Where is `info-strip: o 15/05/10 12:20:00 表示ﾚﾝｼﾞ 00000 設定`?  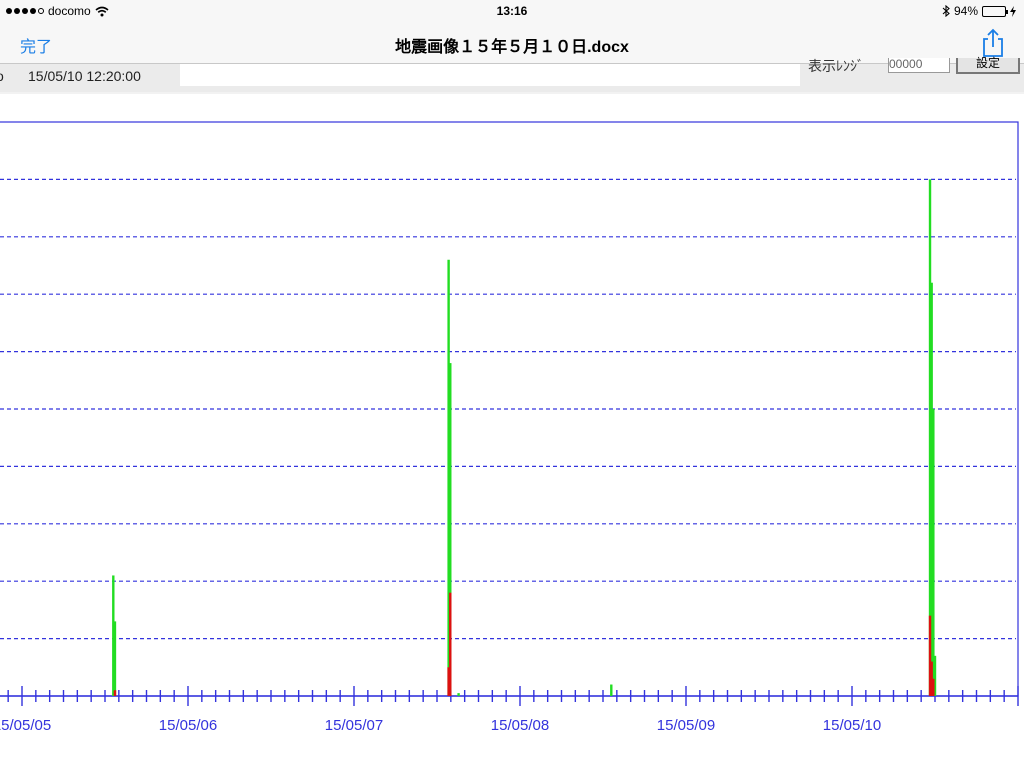
info-strip: o 15/05/10 12:20:00 表示ﾚﾝｼﾞ 00000 設定 is located at coordinates (512, 74).